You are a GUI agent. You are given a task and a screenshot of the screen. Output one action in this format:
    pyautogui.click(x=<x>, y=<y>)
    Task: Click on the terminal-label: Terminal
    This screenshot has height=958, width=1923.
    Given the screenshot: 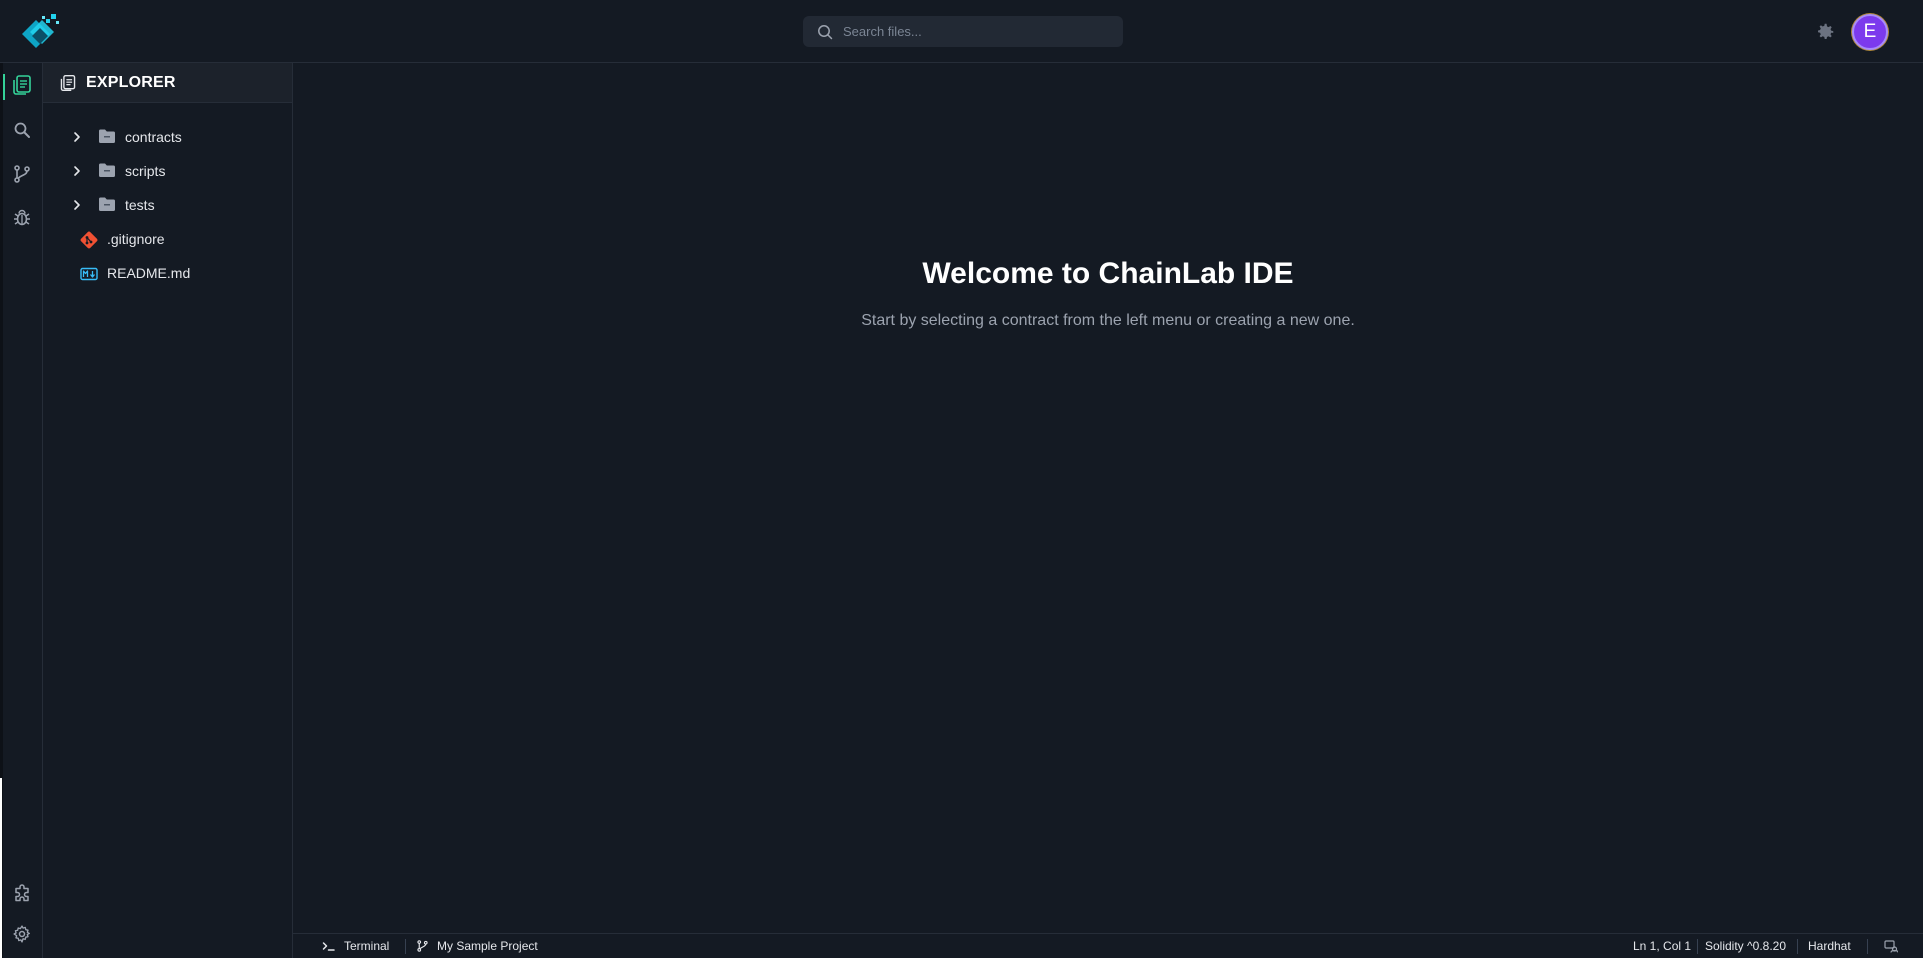 What is the action you would take?
    pyautogui.click(x=367, y=946)
    